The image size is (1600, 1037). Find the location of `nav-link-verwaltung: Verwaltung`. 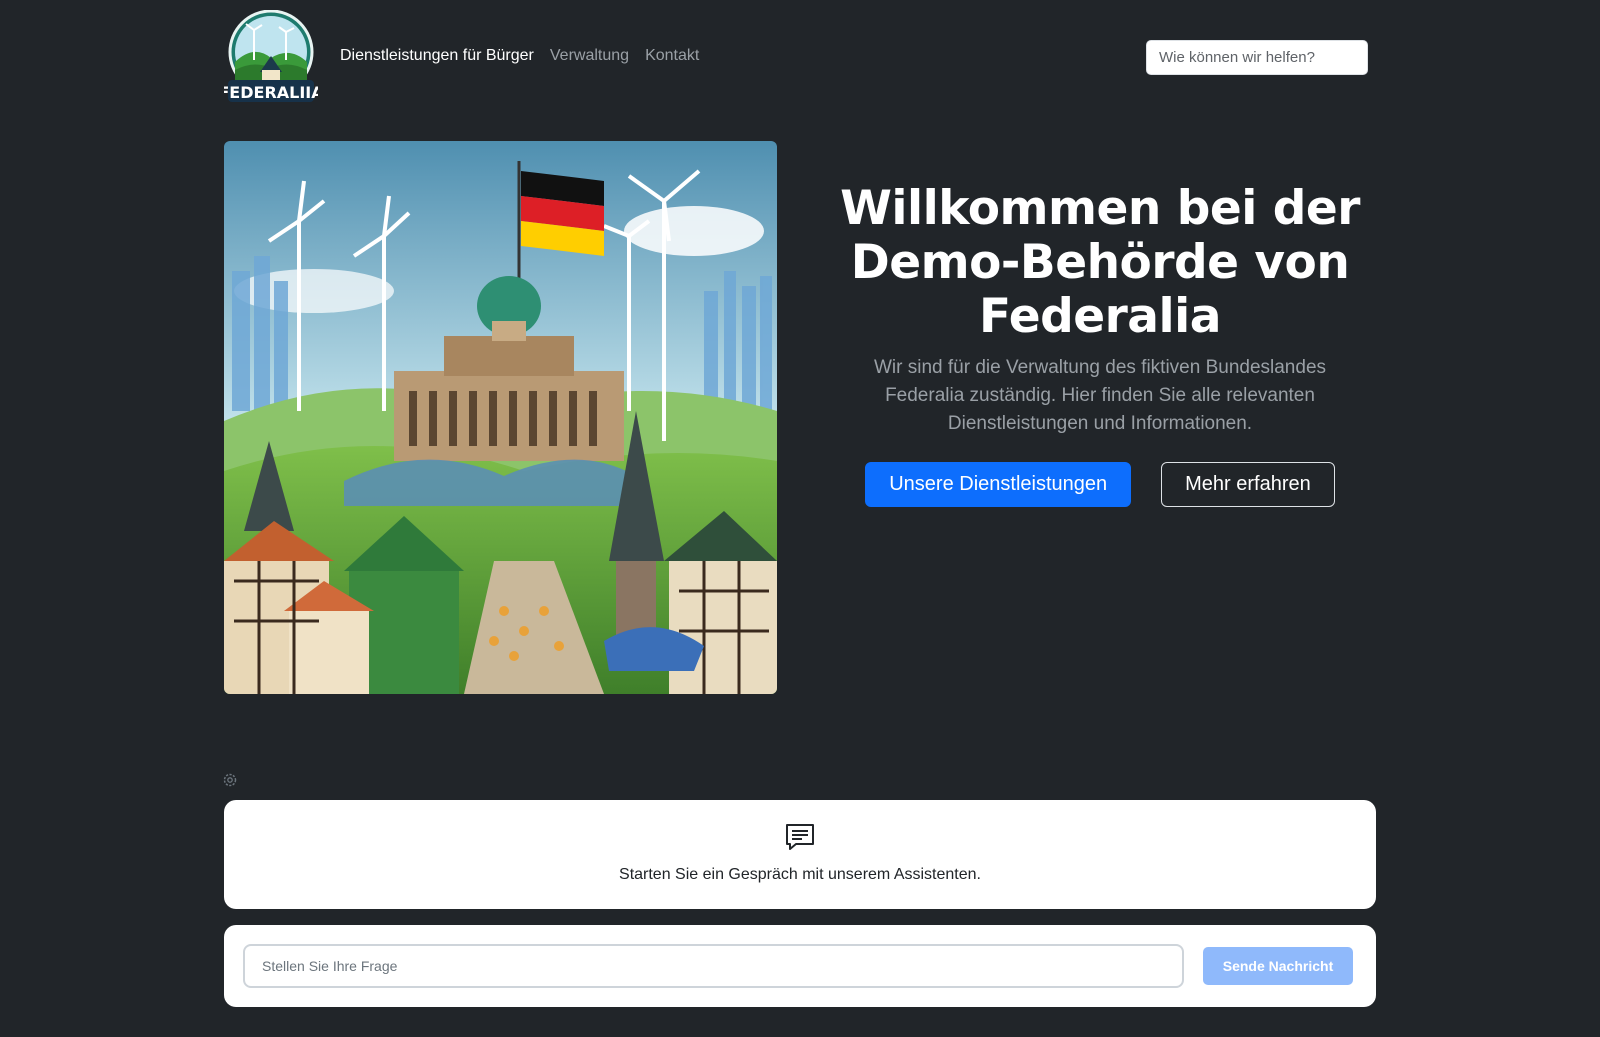

nav-link-verwaltung: Verwaltung is located at coordinates (589, 56).